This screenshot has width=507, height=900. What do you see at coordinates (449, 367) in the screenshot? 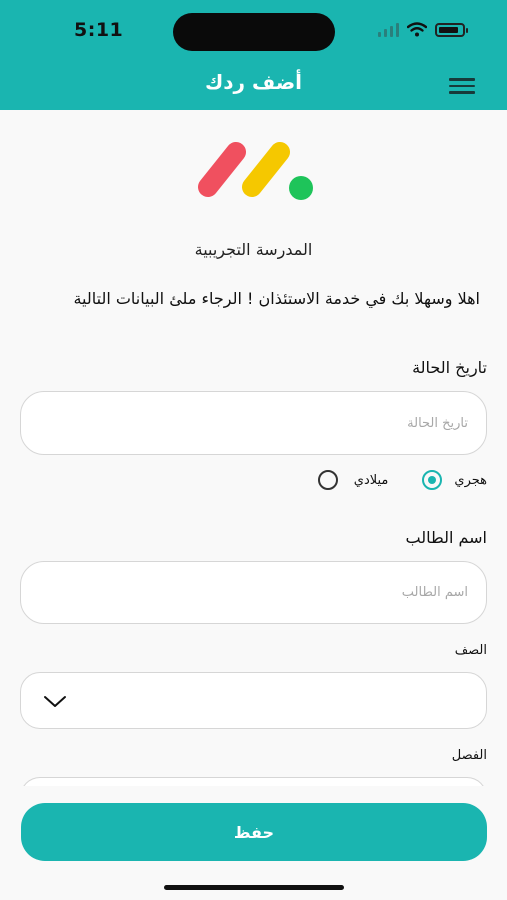
I see `case-date-label: تاريخ الحالة` at bounding box center [449, 367].